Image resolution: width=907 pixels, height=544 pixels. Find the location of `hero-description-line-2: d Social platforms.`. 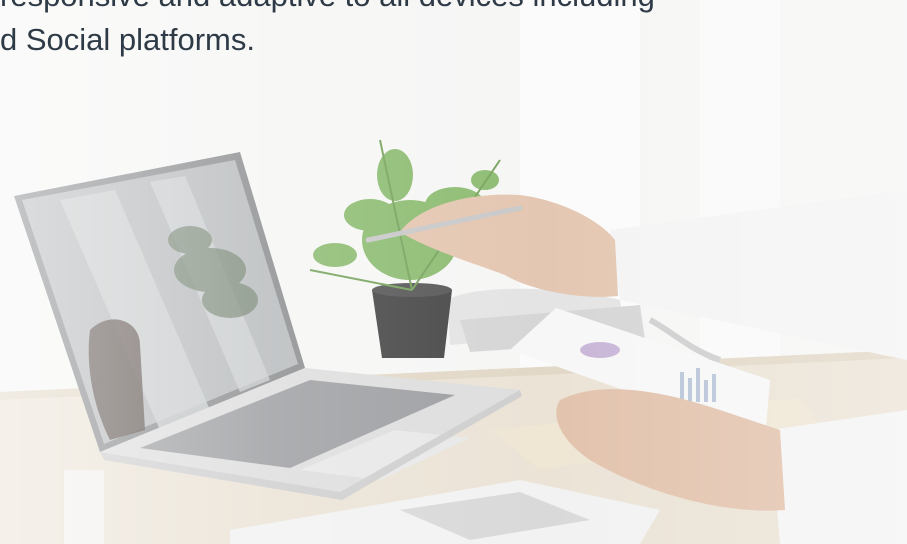

hero-description-line-2: d Social platforms. is located at coordinates (127, 39).